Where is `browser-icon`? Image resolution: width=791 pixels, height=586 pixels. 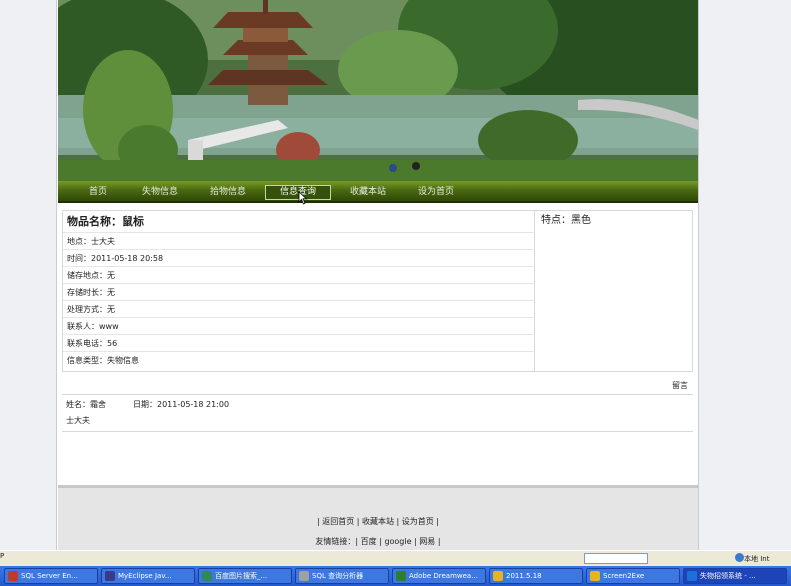 browser-icon is located at coordinates (207, 576).